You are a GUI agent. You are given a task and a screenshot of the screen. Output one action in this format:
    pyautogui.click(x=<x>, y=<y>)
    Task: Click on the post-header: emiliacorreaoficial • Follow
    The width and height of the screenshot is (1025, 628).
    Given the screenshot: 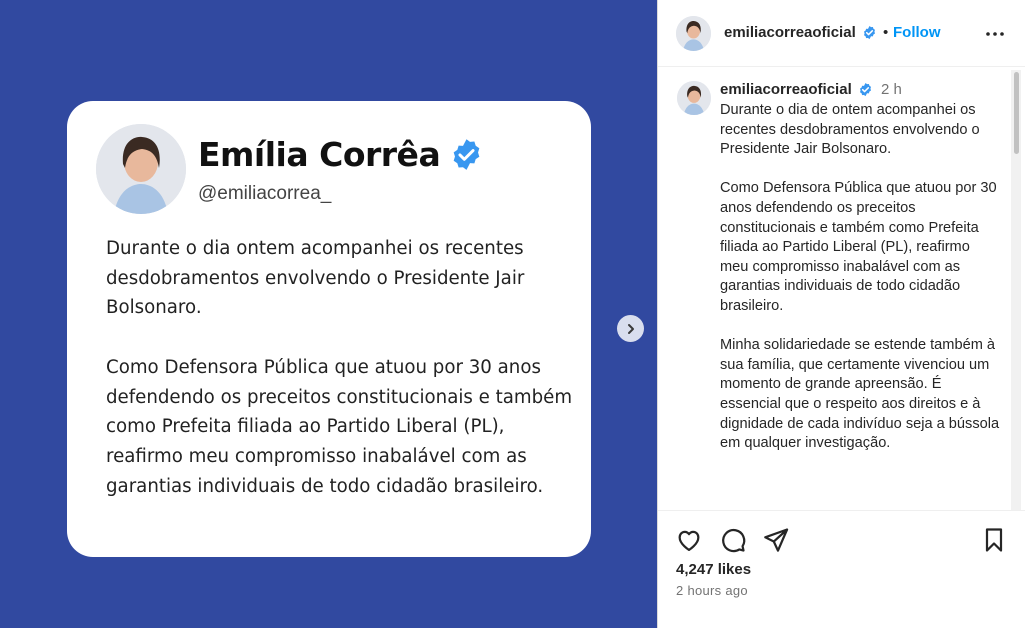 What is the action you would take?
    pyautogui.click(x=841, y=33)
    